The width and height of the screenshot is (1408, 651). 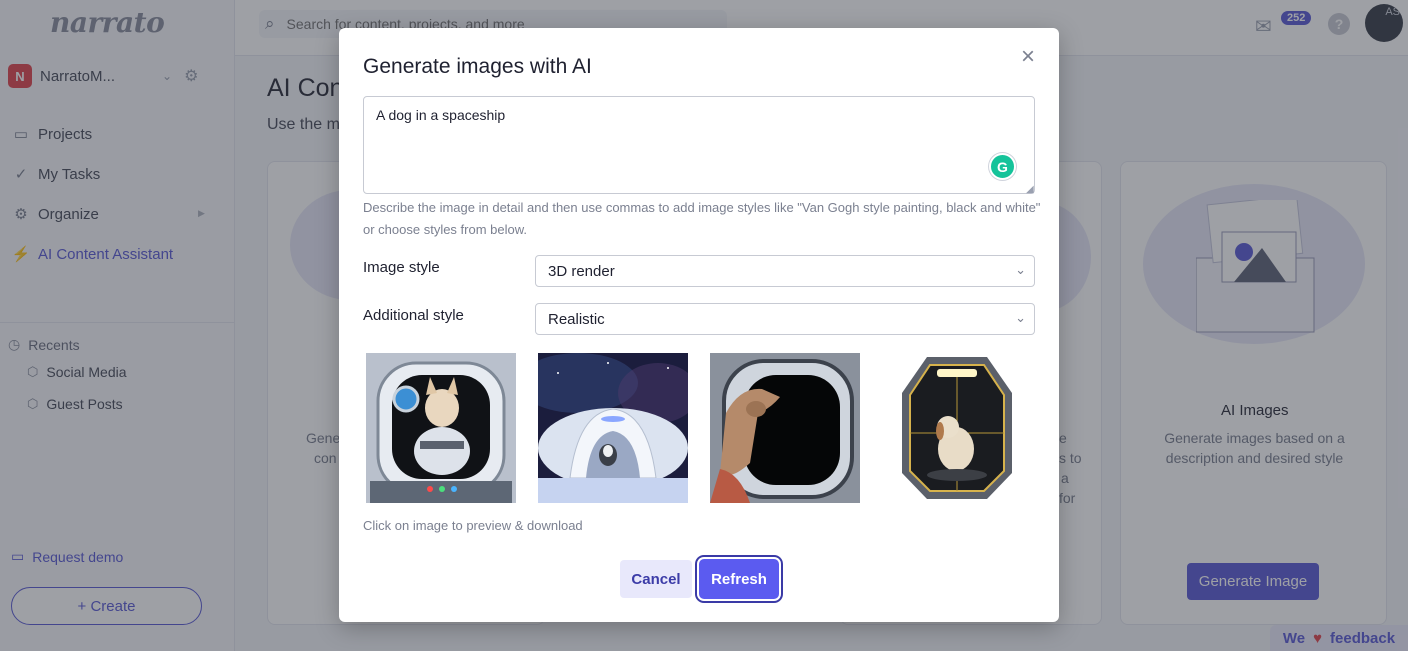 What do you see at coordinates (1002, 166) in the screenshot?
I see `grammarly-icon: G` at bounding box center [1002, 166].